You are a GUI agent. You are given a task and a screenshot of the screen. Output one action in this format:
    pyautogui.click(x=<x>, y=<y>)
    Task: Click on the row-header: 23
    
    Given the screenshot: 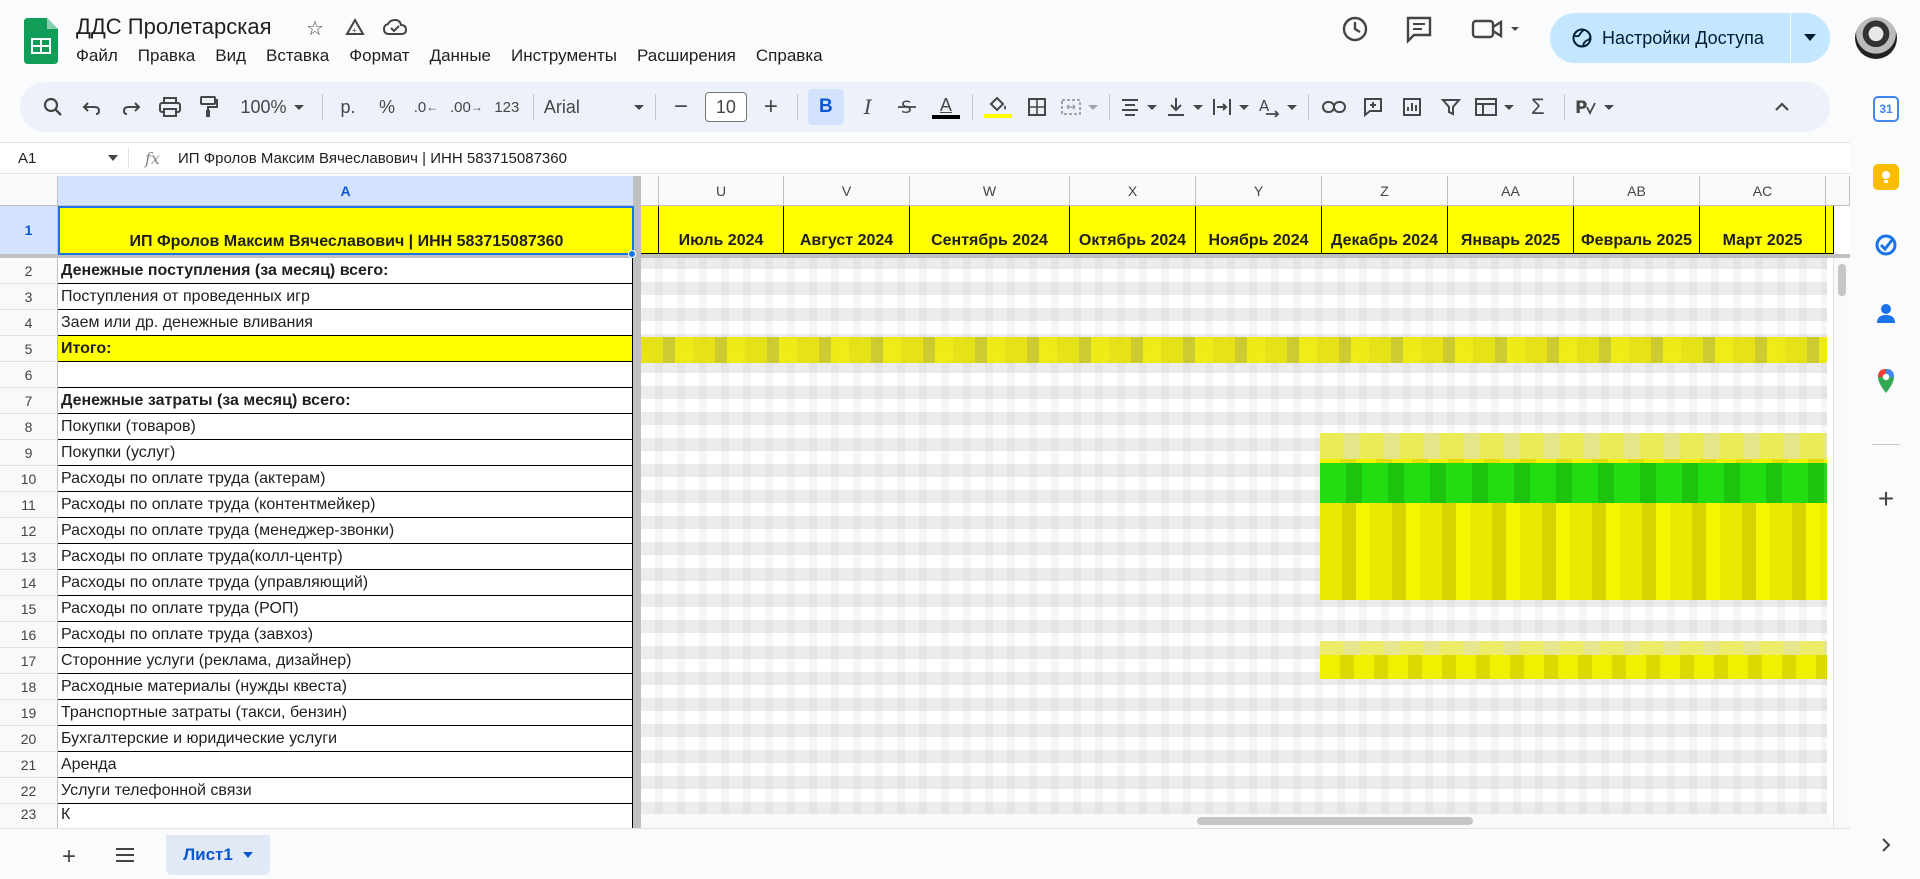 What is the action you would take?
    pyautogui.click(x=29, y=816)
    